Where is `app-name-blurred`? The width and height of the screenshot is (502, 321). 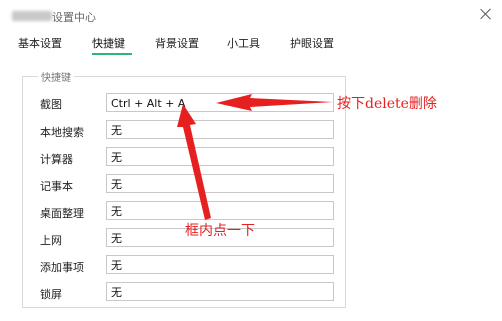 app-name-blurred is located at coordinates (32, 16).